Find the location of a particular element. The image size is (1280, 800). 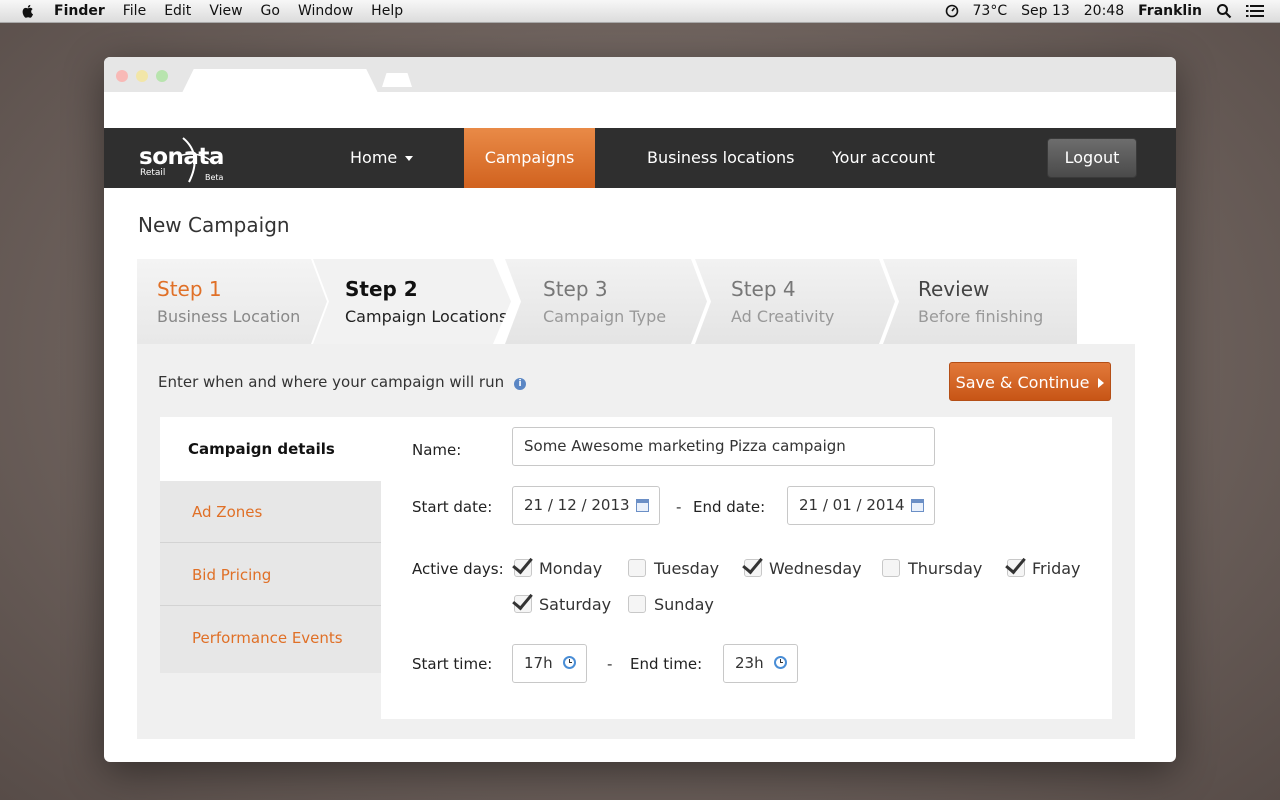

spotlight-search-icon is located at coordinates (1224, 11).